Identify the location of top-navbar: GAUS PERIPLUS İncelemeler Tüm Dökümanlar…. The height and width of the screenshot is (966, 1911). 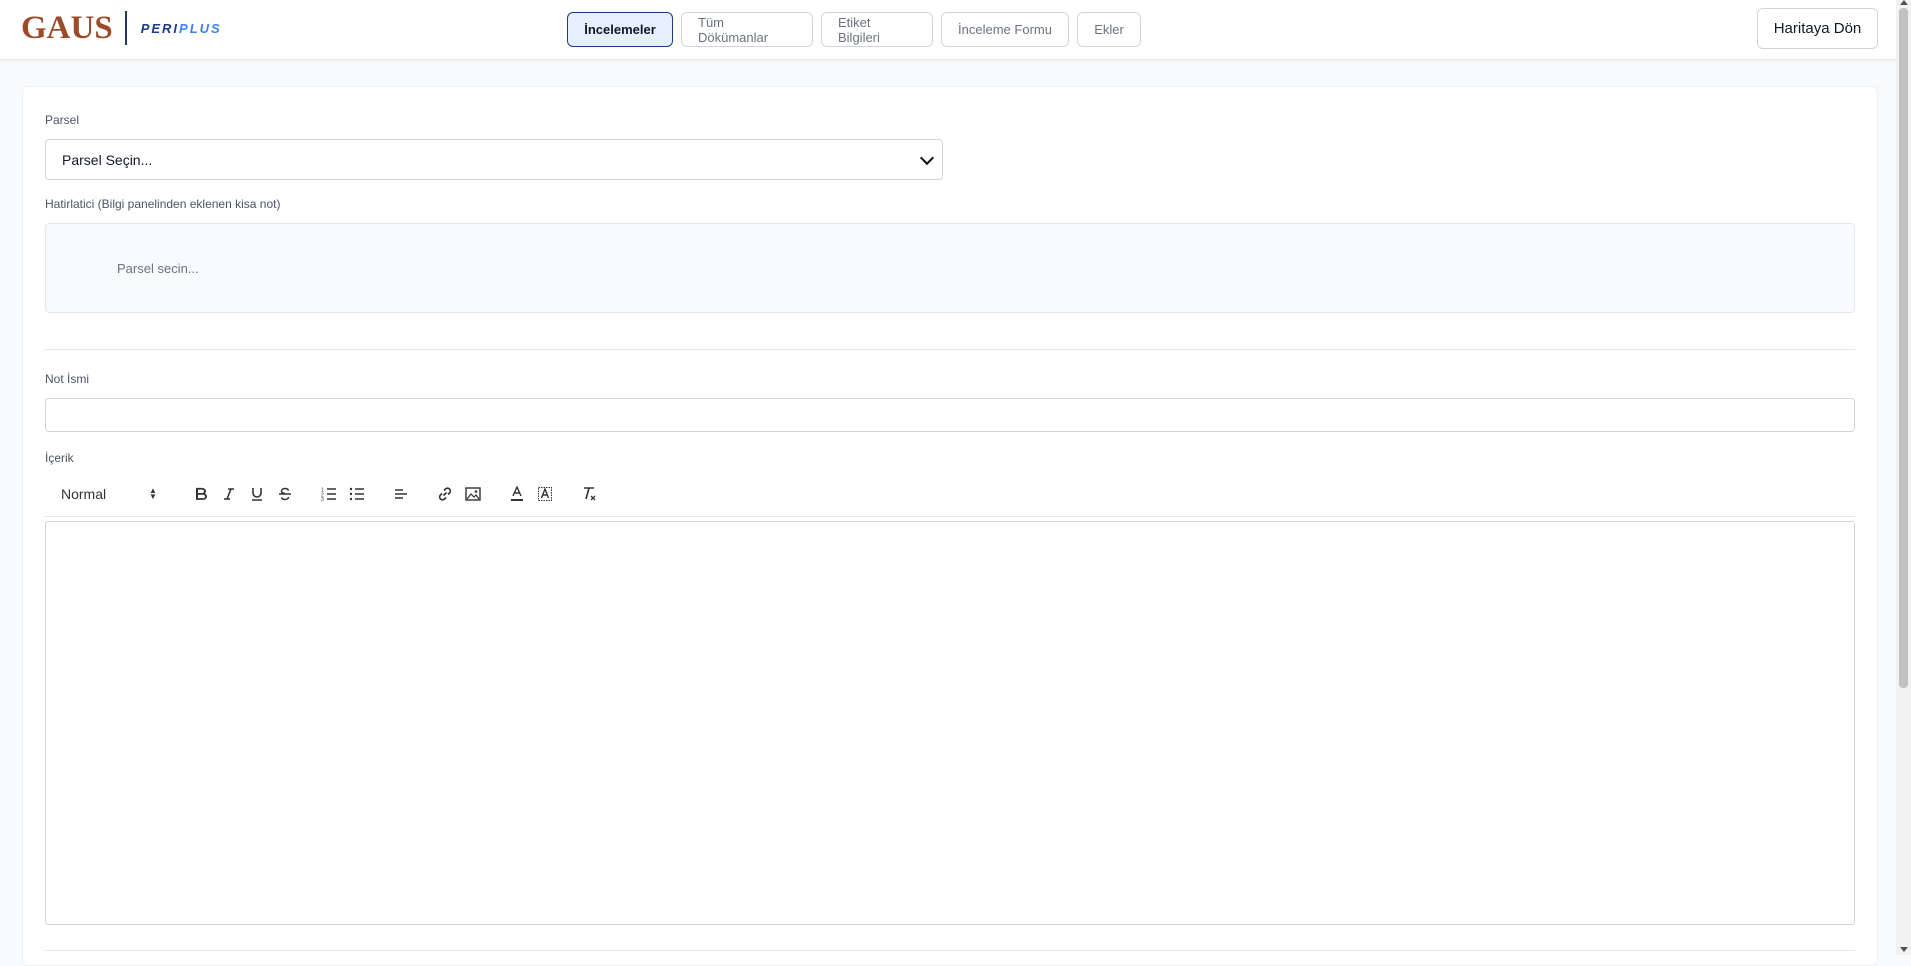
(948, 30).